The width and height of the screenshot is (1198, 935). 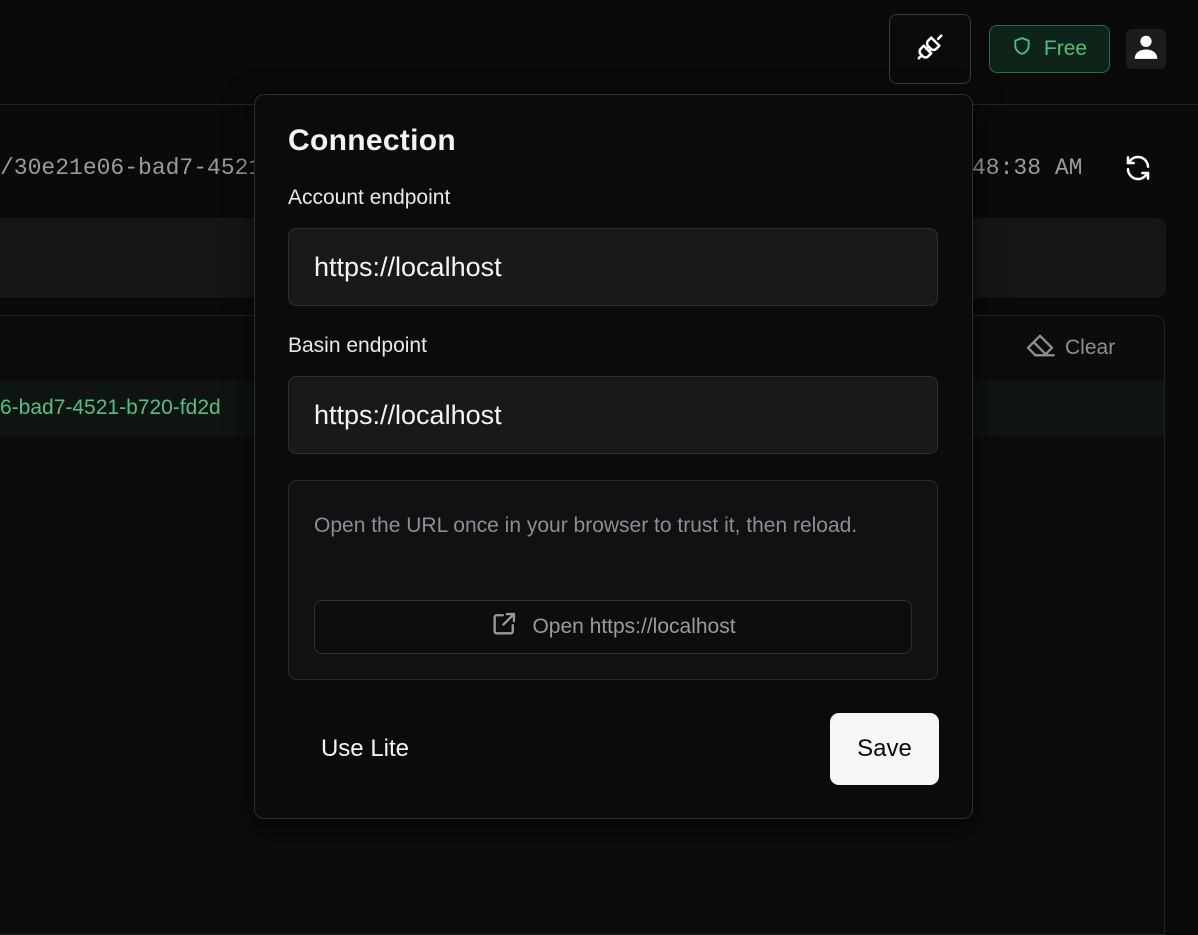 What do you see at coordinates (884, 749) in the screenshot?
I see `save-button: Save` at bounding box center [884, 749].